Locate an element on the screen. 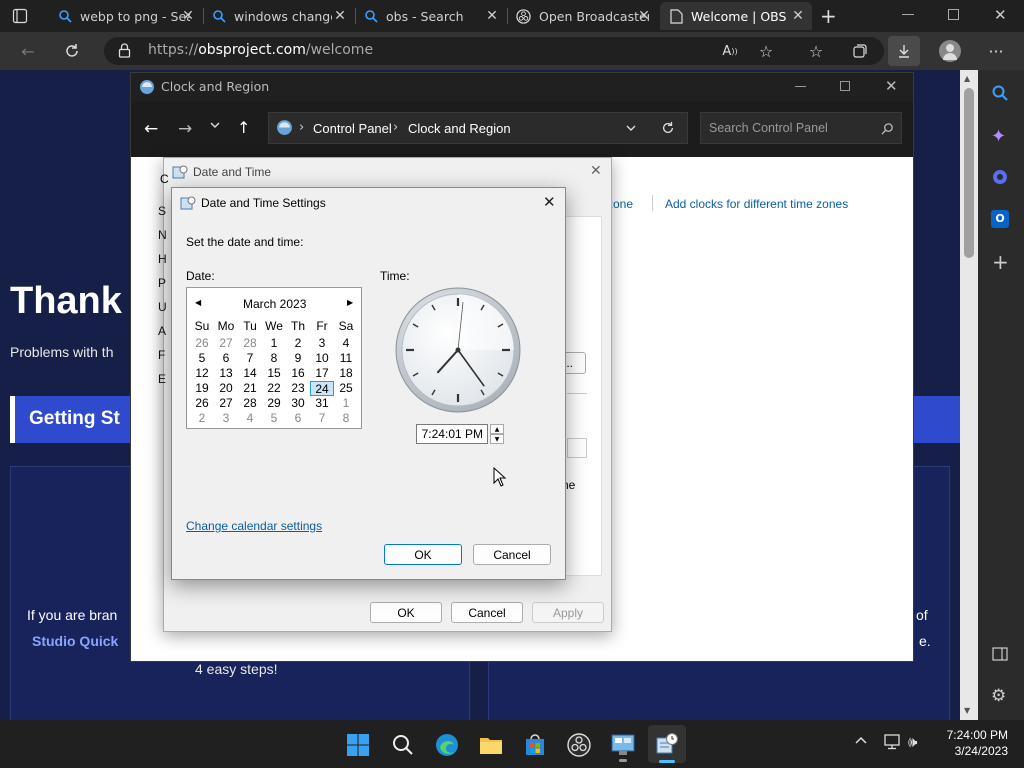 The image size is (1024, 768). outlook-icon: O is located at coordinates (1000, 219).